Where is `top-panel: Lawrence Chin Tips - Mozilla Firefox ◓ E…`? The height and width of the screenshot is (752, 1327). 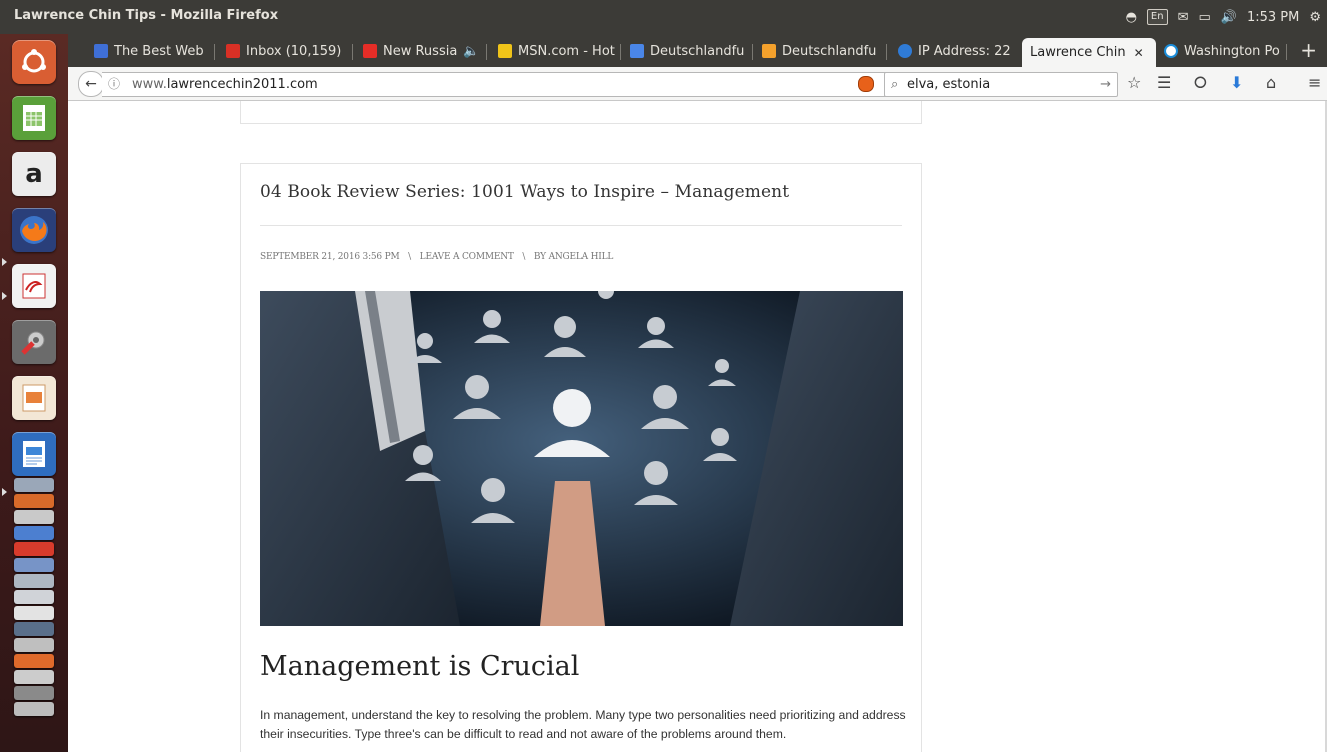 top-panel: Lawrence Chin Tips - Mozilla Firefox ◓ E… is located at coordinates (663, 17).